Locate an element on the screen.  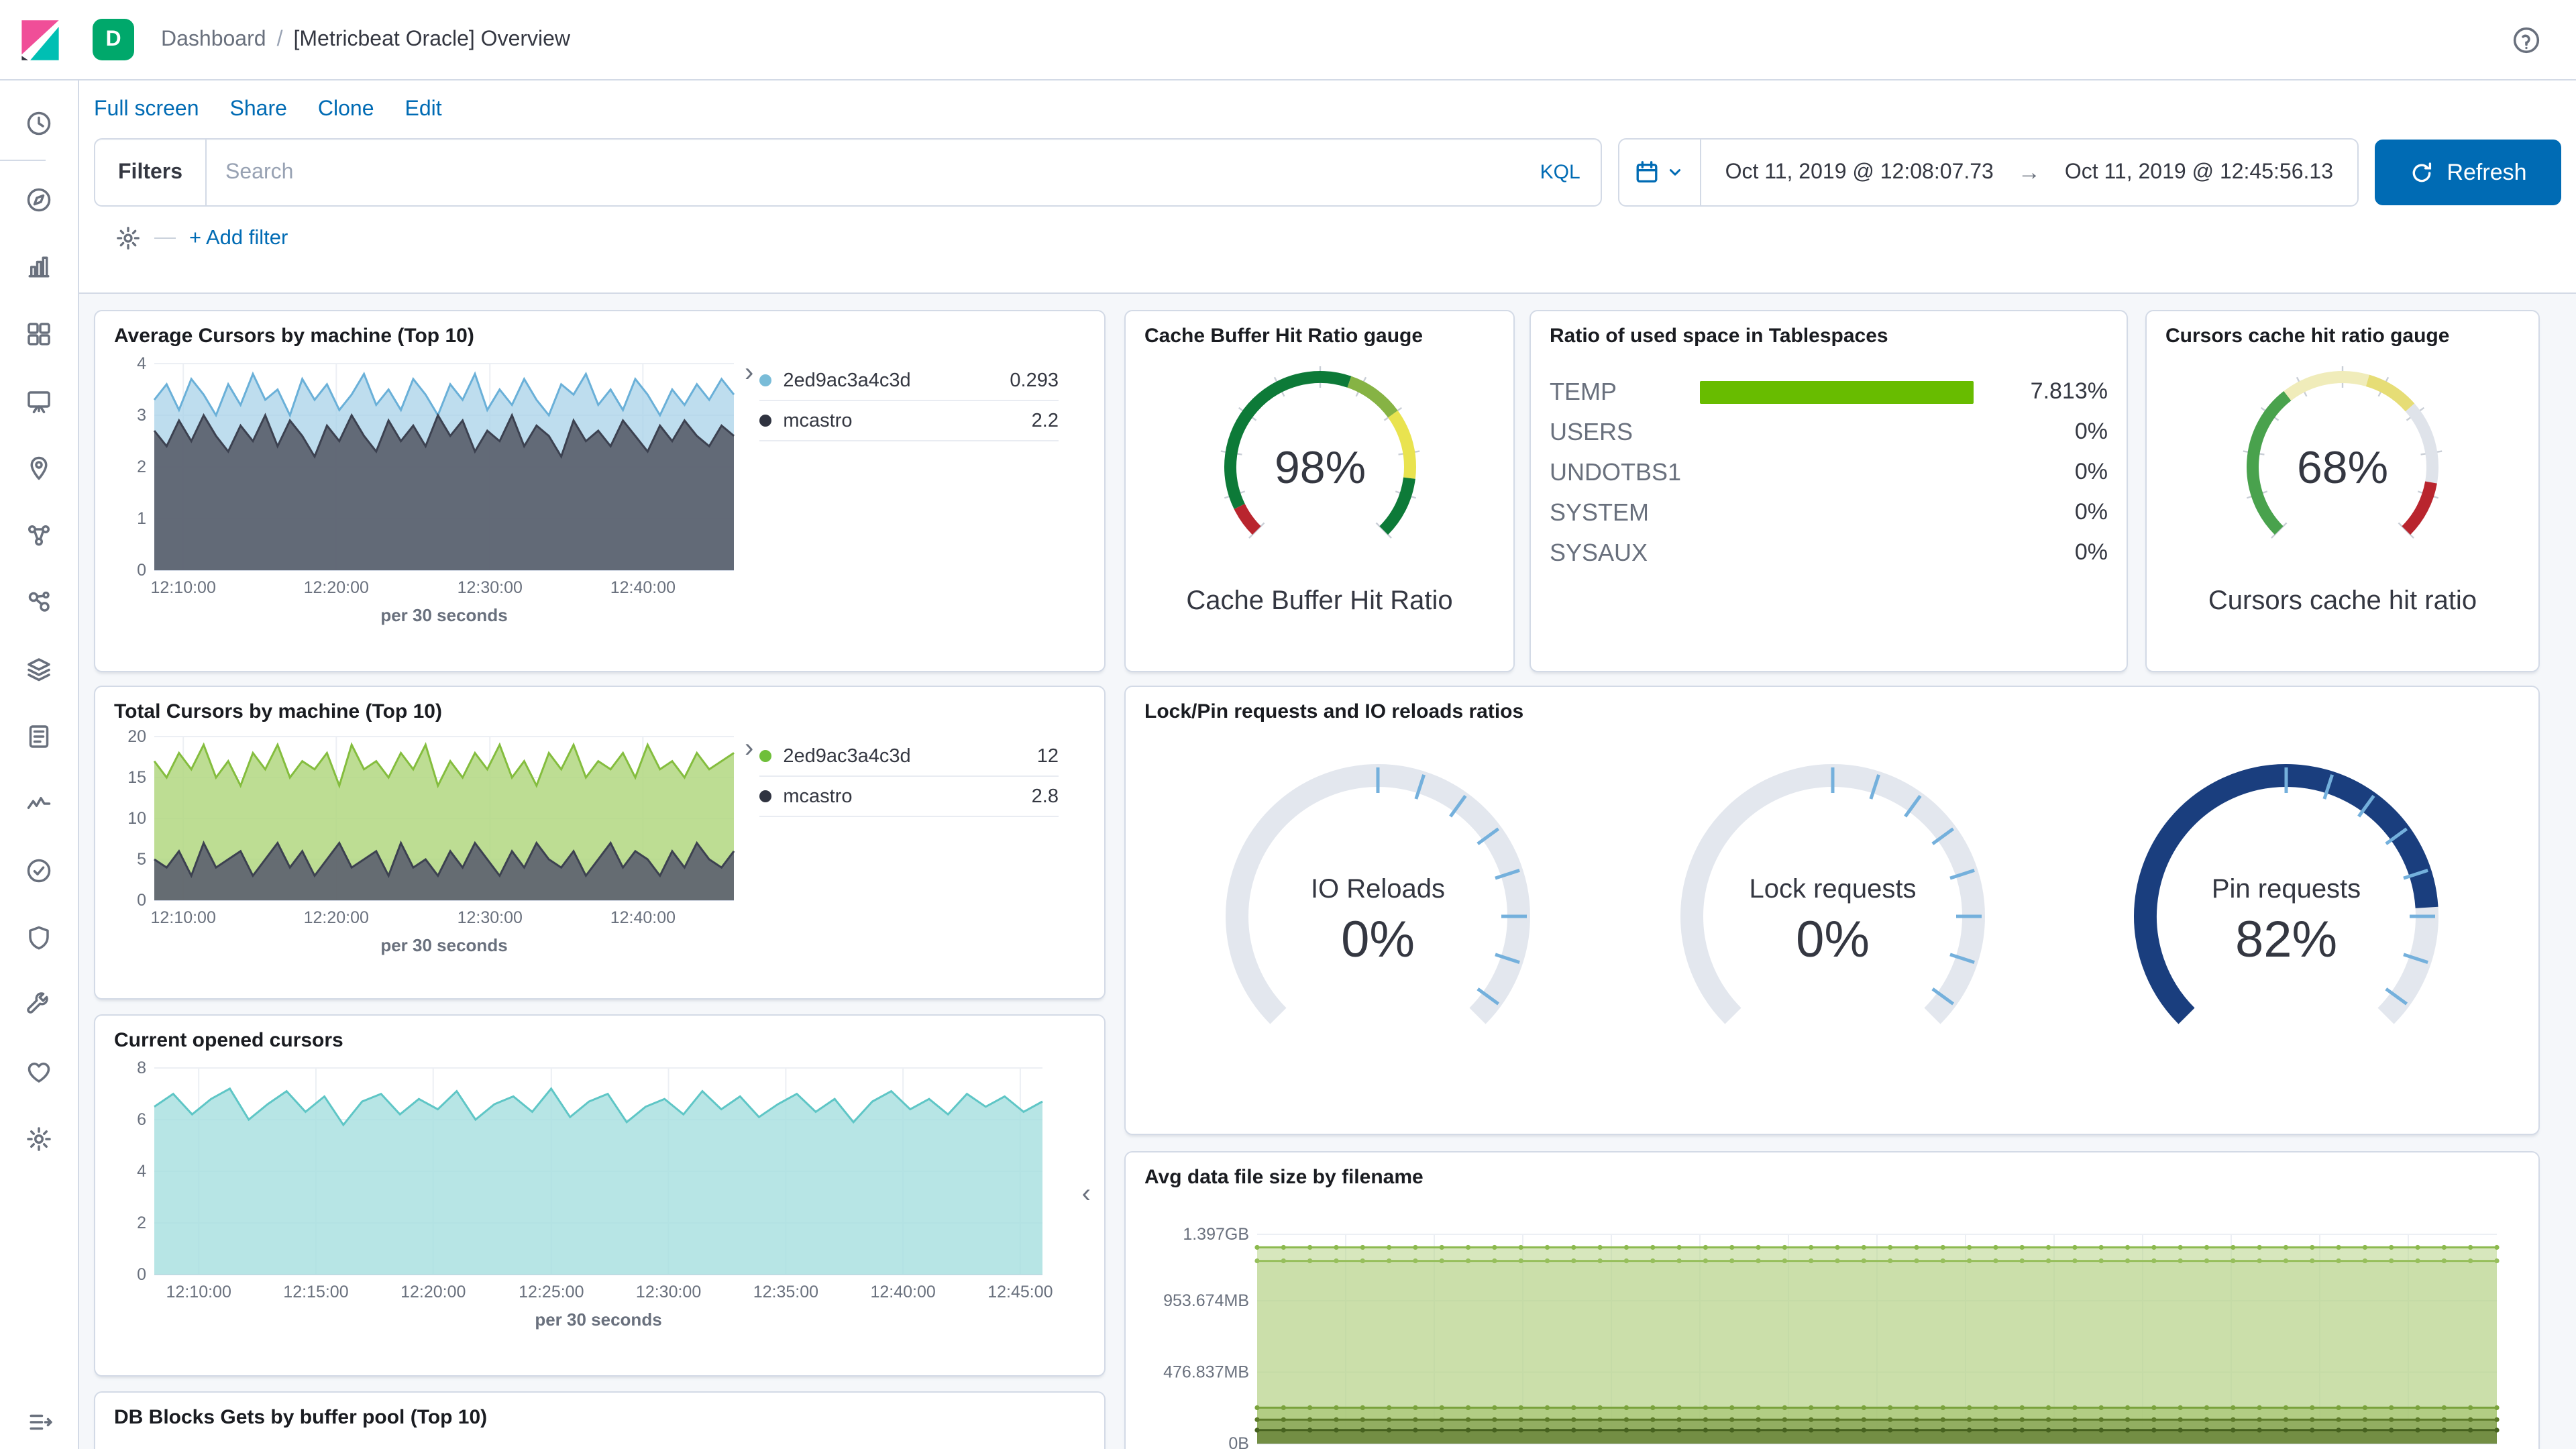
sidebar-item-management is located at coordinates (39, 1139).